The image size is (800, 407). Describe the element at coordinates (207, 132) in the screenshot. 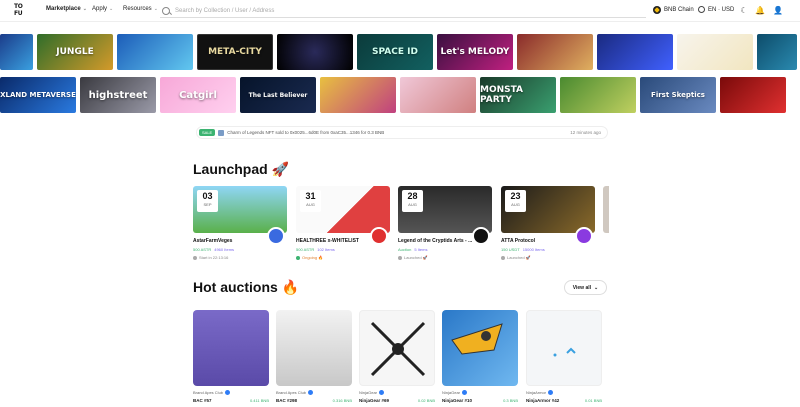

I see `sale-badge: SALE` at that location.